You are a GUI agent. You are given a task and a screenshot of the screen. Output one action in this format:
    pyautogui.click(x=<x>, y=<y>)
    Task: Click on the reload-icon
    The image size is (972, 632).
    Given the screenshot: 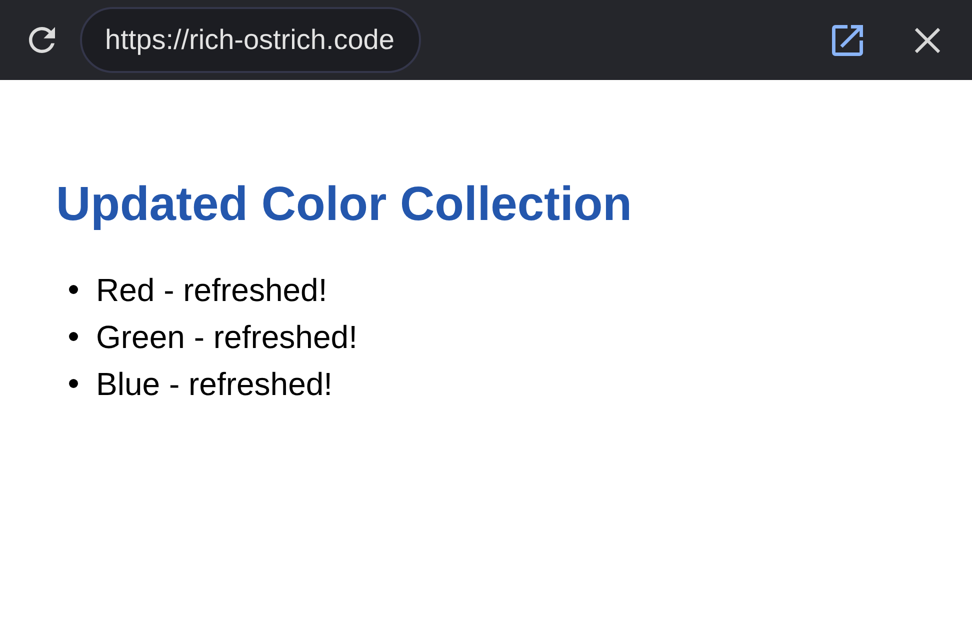 What is the action you would take?
    pyautogui.click(x=42, y=40)
    